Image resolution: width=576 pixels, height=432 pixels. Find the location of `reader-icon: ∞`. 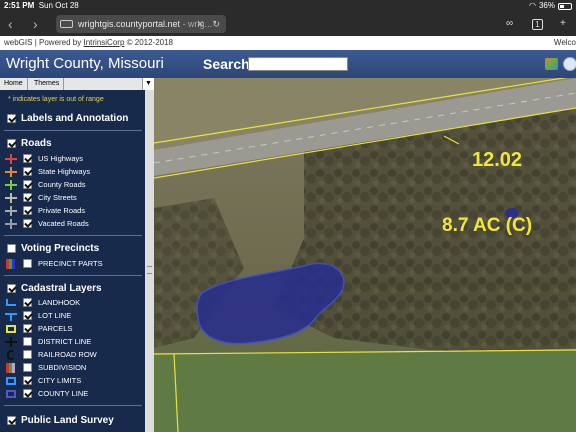

reader-icon: ∞ is located at coordinates (509, 24).